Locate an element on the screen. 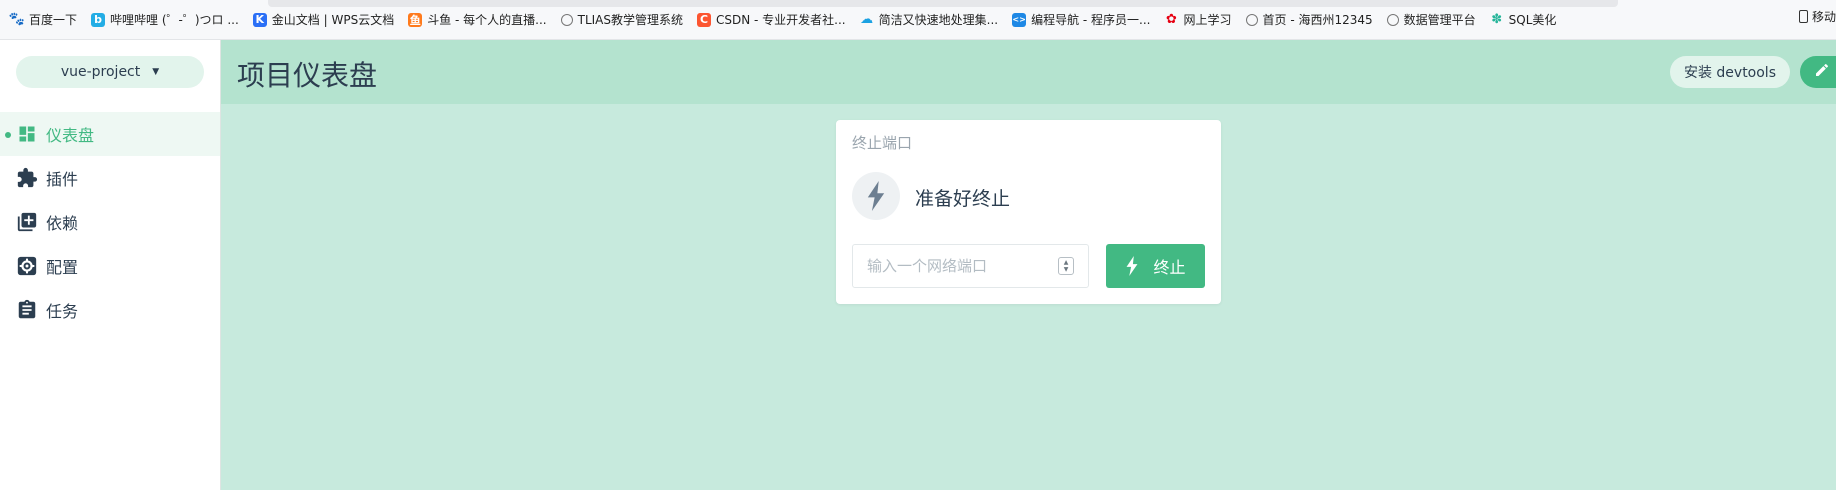 The image size is (1836, 490). csdn-icon: C is located at coordinates (704, 19).